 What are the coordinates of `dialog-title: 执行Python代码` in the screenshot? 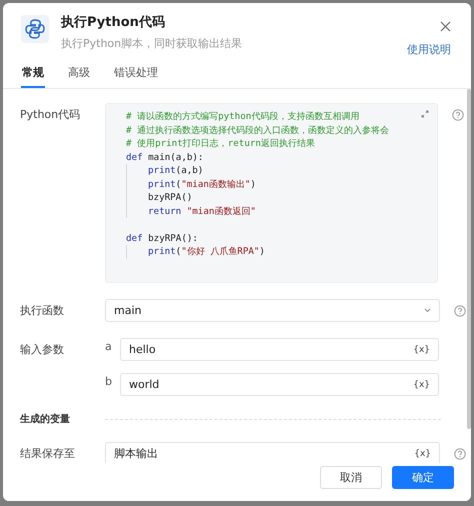 It's located at (113, 22).